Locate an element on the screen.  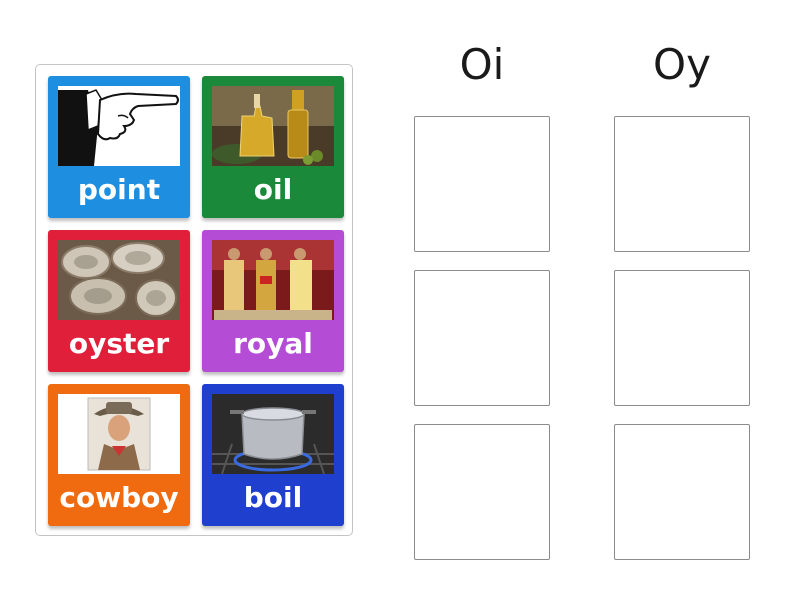
card-boil: boil is located at coordinates (273, 455).